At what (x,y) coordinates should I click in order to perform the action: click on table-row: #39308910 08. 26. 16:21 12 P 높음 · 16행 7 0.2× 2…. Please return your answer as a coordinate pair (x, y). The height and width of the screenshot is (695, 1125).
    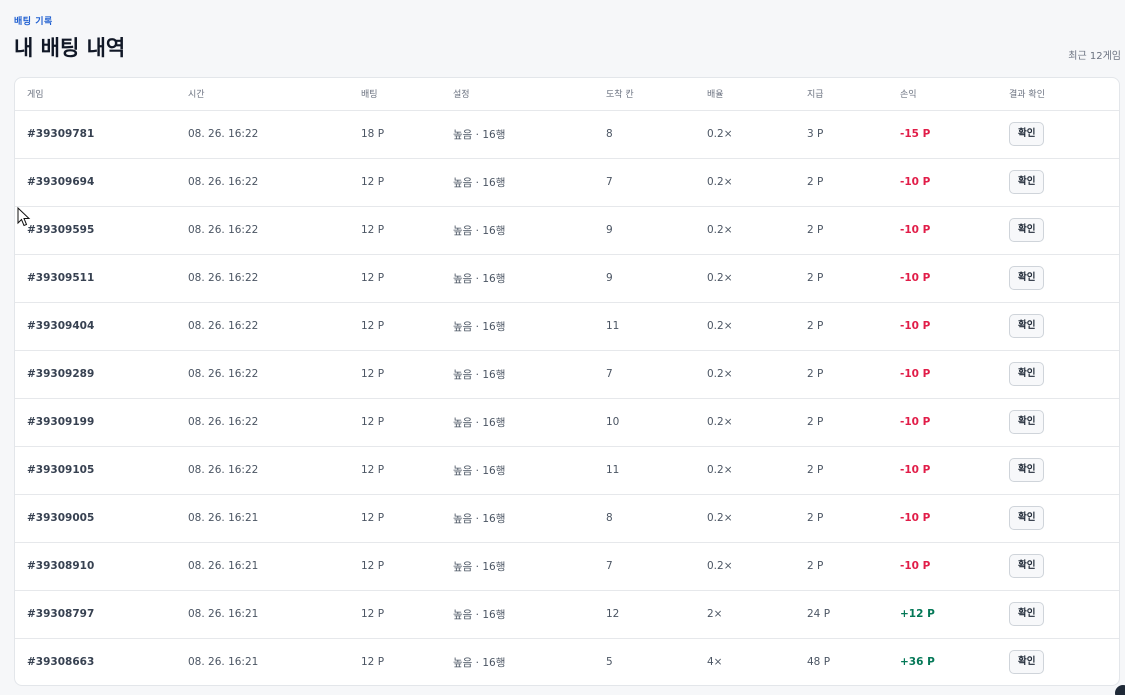
    Looking at the image, I should click on (567, 566).